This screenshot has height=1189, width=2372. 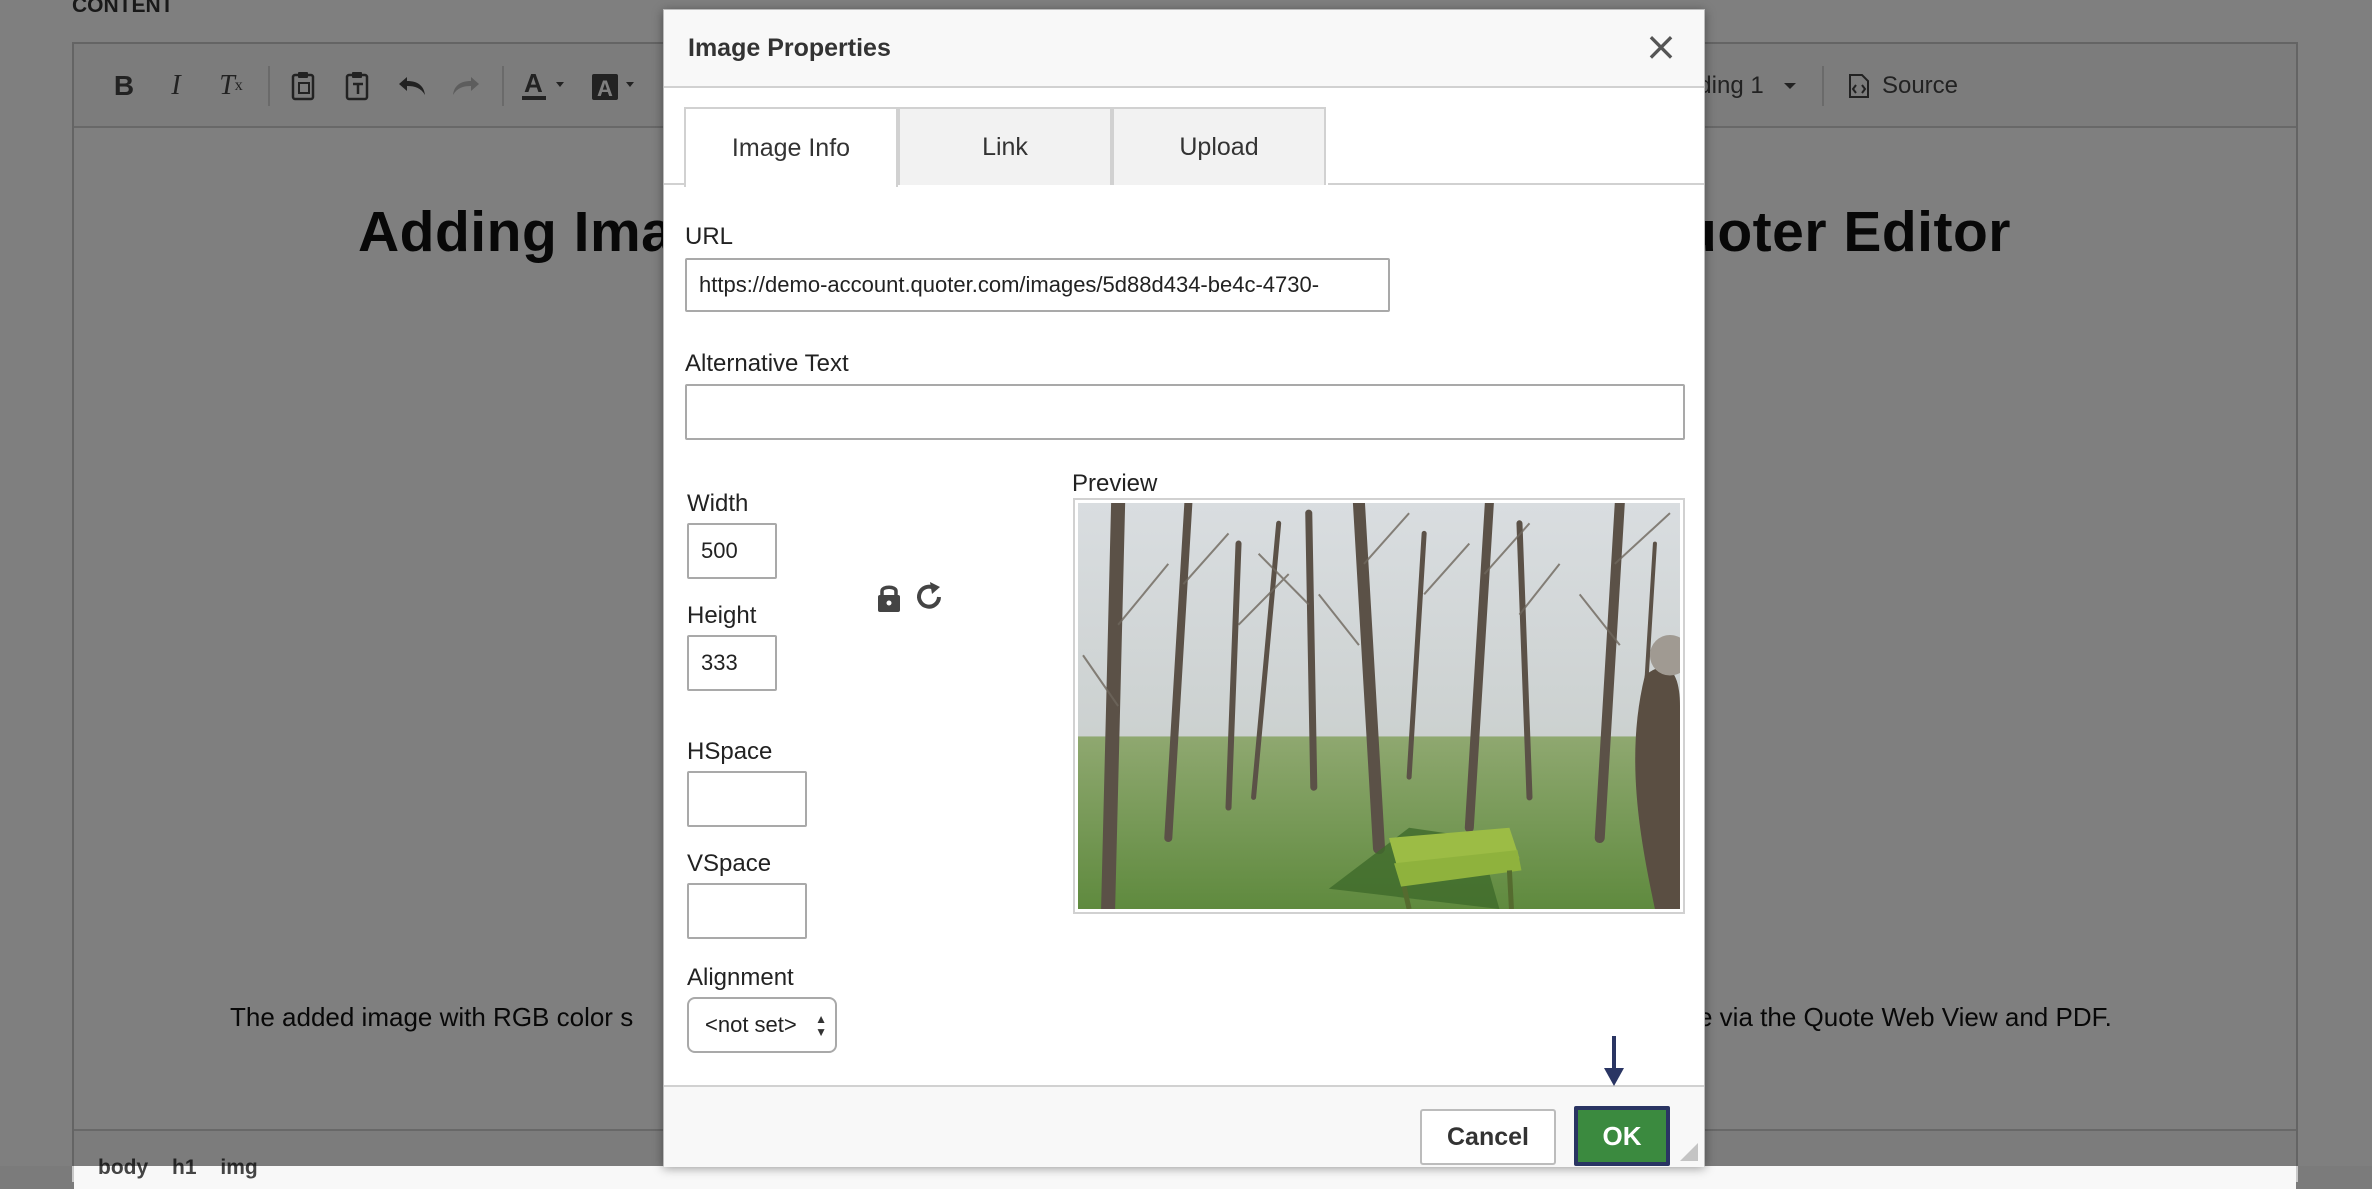 I want to click on cancel-button: Cancel, so click(x=1488, y=1137).